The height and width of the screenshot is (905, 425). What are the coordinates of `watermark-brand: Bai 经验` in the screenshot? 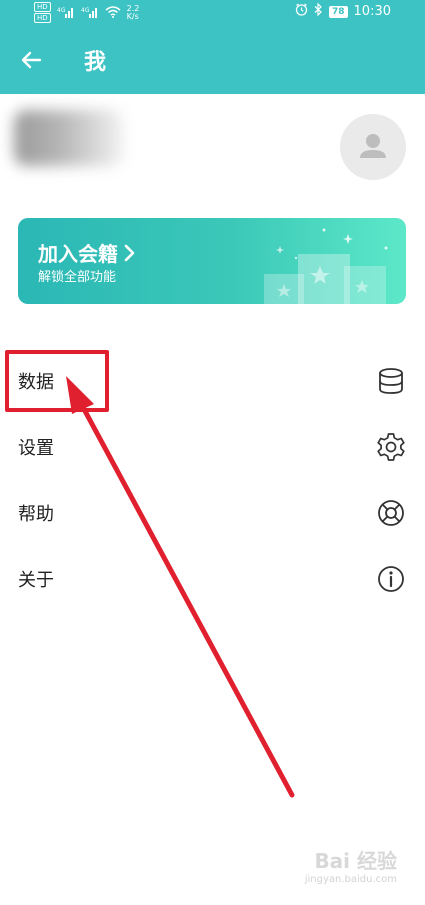 It's located at (355, 861).